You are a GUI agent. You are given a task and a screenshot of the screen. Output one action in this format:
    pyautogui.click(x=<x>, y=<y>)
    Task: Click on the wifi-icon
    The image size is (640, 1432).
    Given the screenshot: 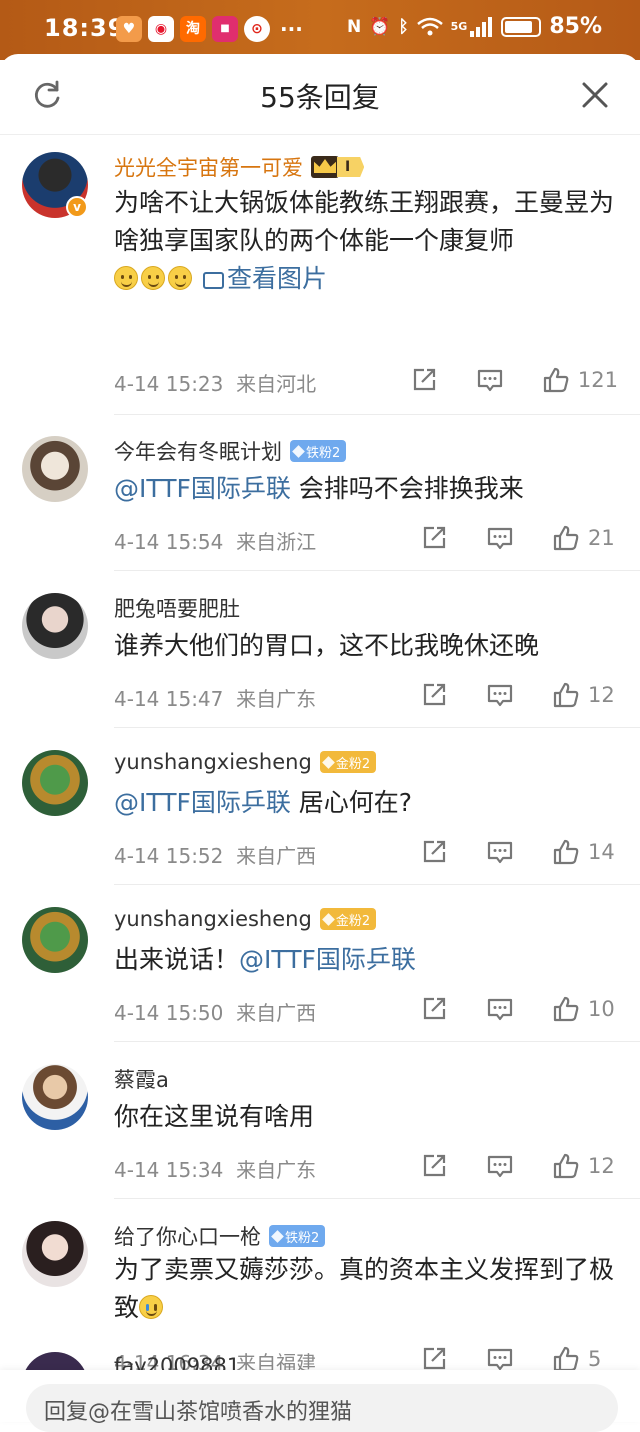 What is the action you would take?
    pyautogui.click(x=429, y=26)
    